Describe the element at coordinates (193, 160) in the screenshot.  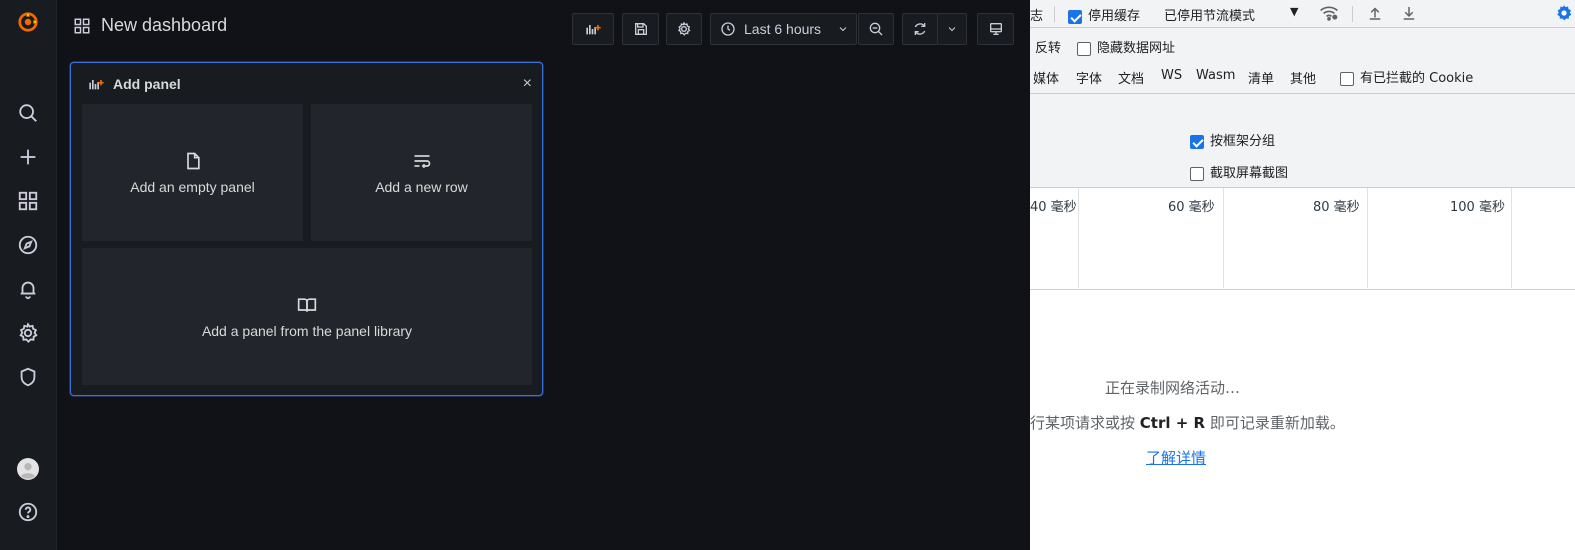
I see `file-icon` at that location.